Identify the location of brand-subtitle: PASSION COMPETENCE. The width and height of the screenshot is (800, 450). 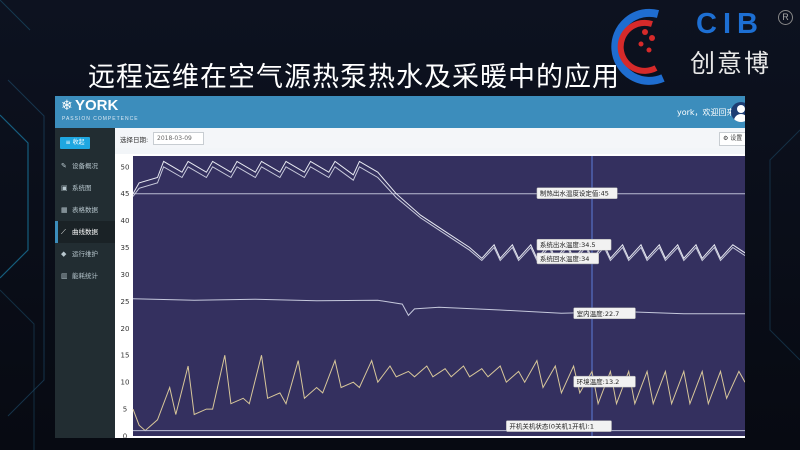
(100, 119).